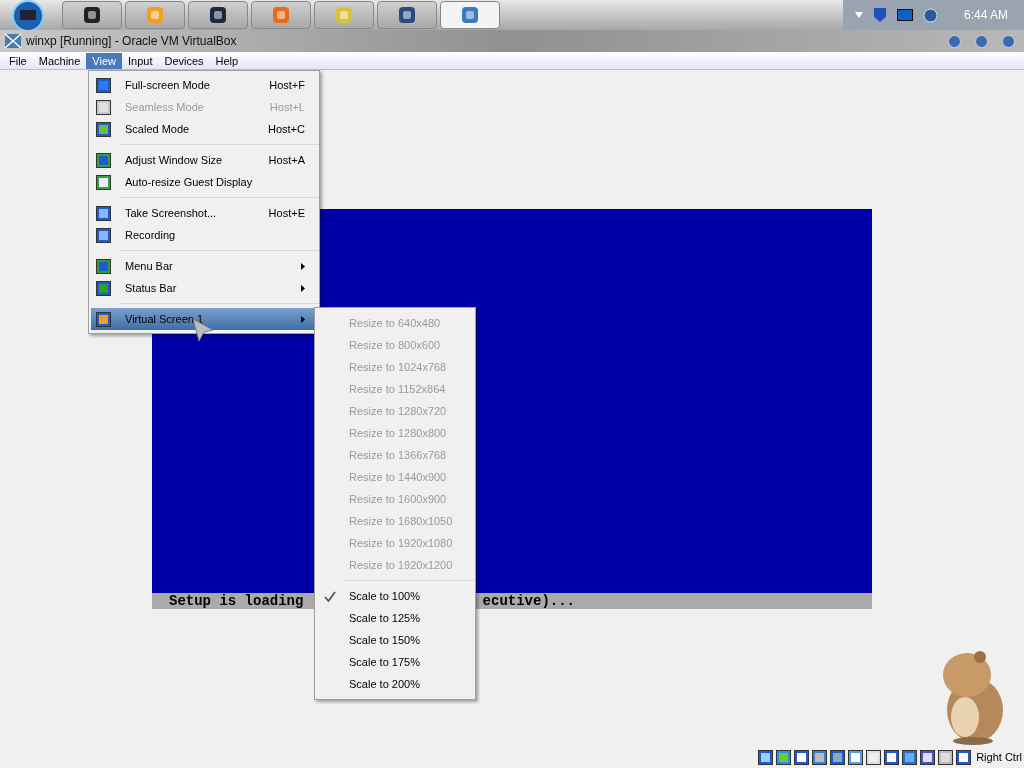  Describe the element at coordinates (395, 618) in the screenshot. I see `menu-item: Scale to 125%` at that location.